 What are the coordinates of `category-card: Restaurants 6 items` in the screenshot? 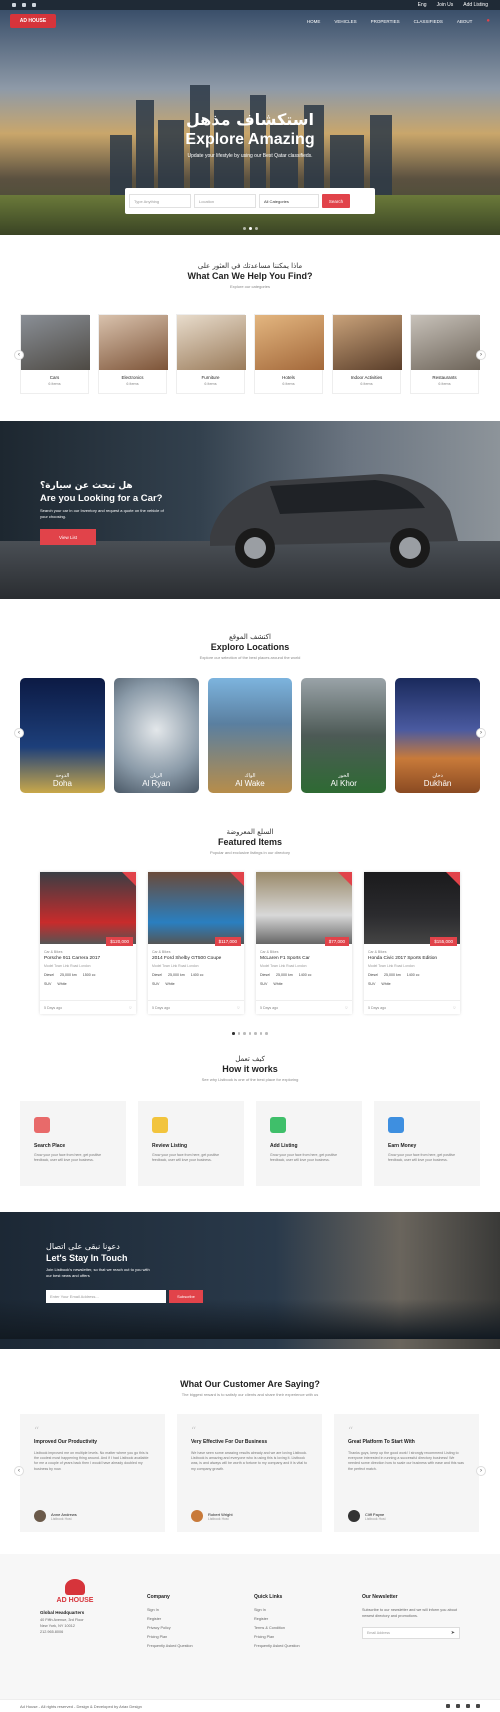 It's located at (445, 354).